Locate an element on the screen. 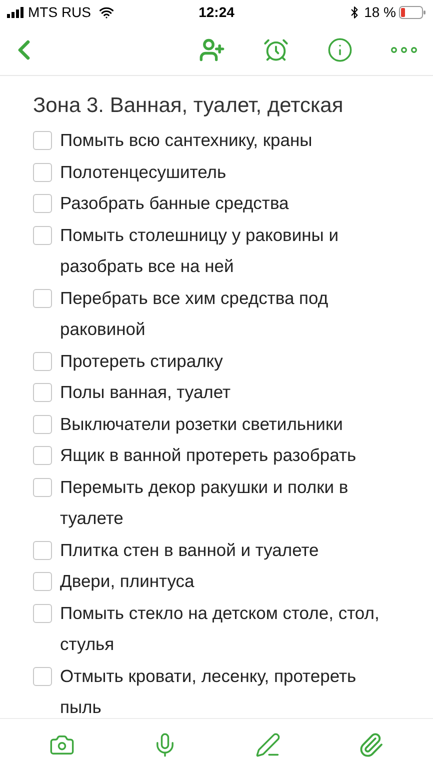 This screenshot has height=770, width=433. clock-time: 12:24 is located at coordinates (216, 12).